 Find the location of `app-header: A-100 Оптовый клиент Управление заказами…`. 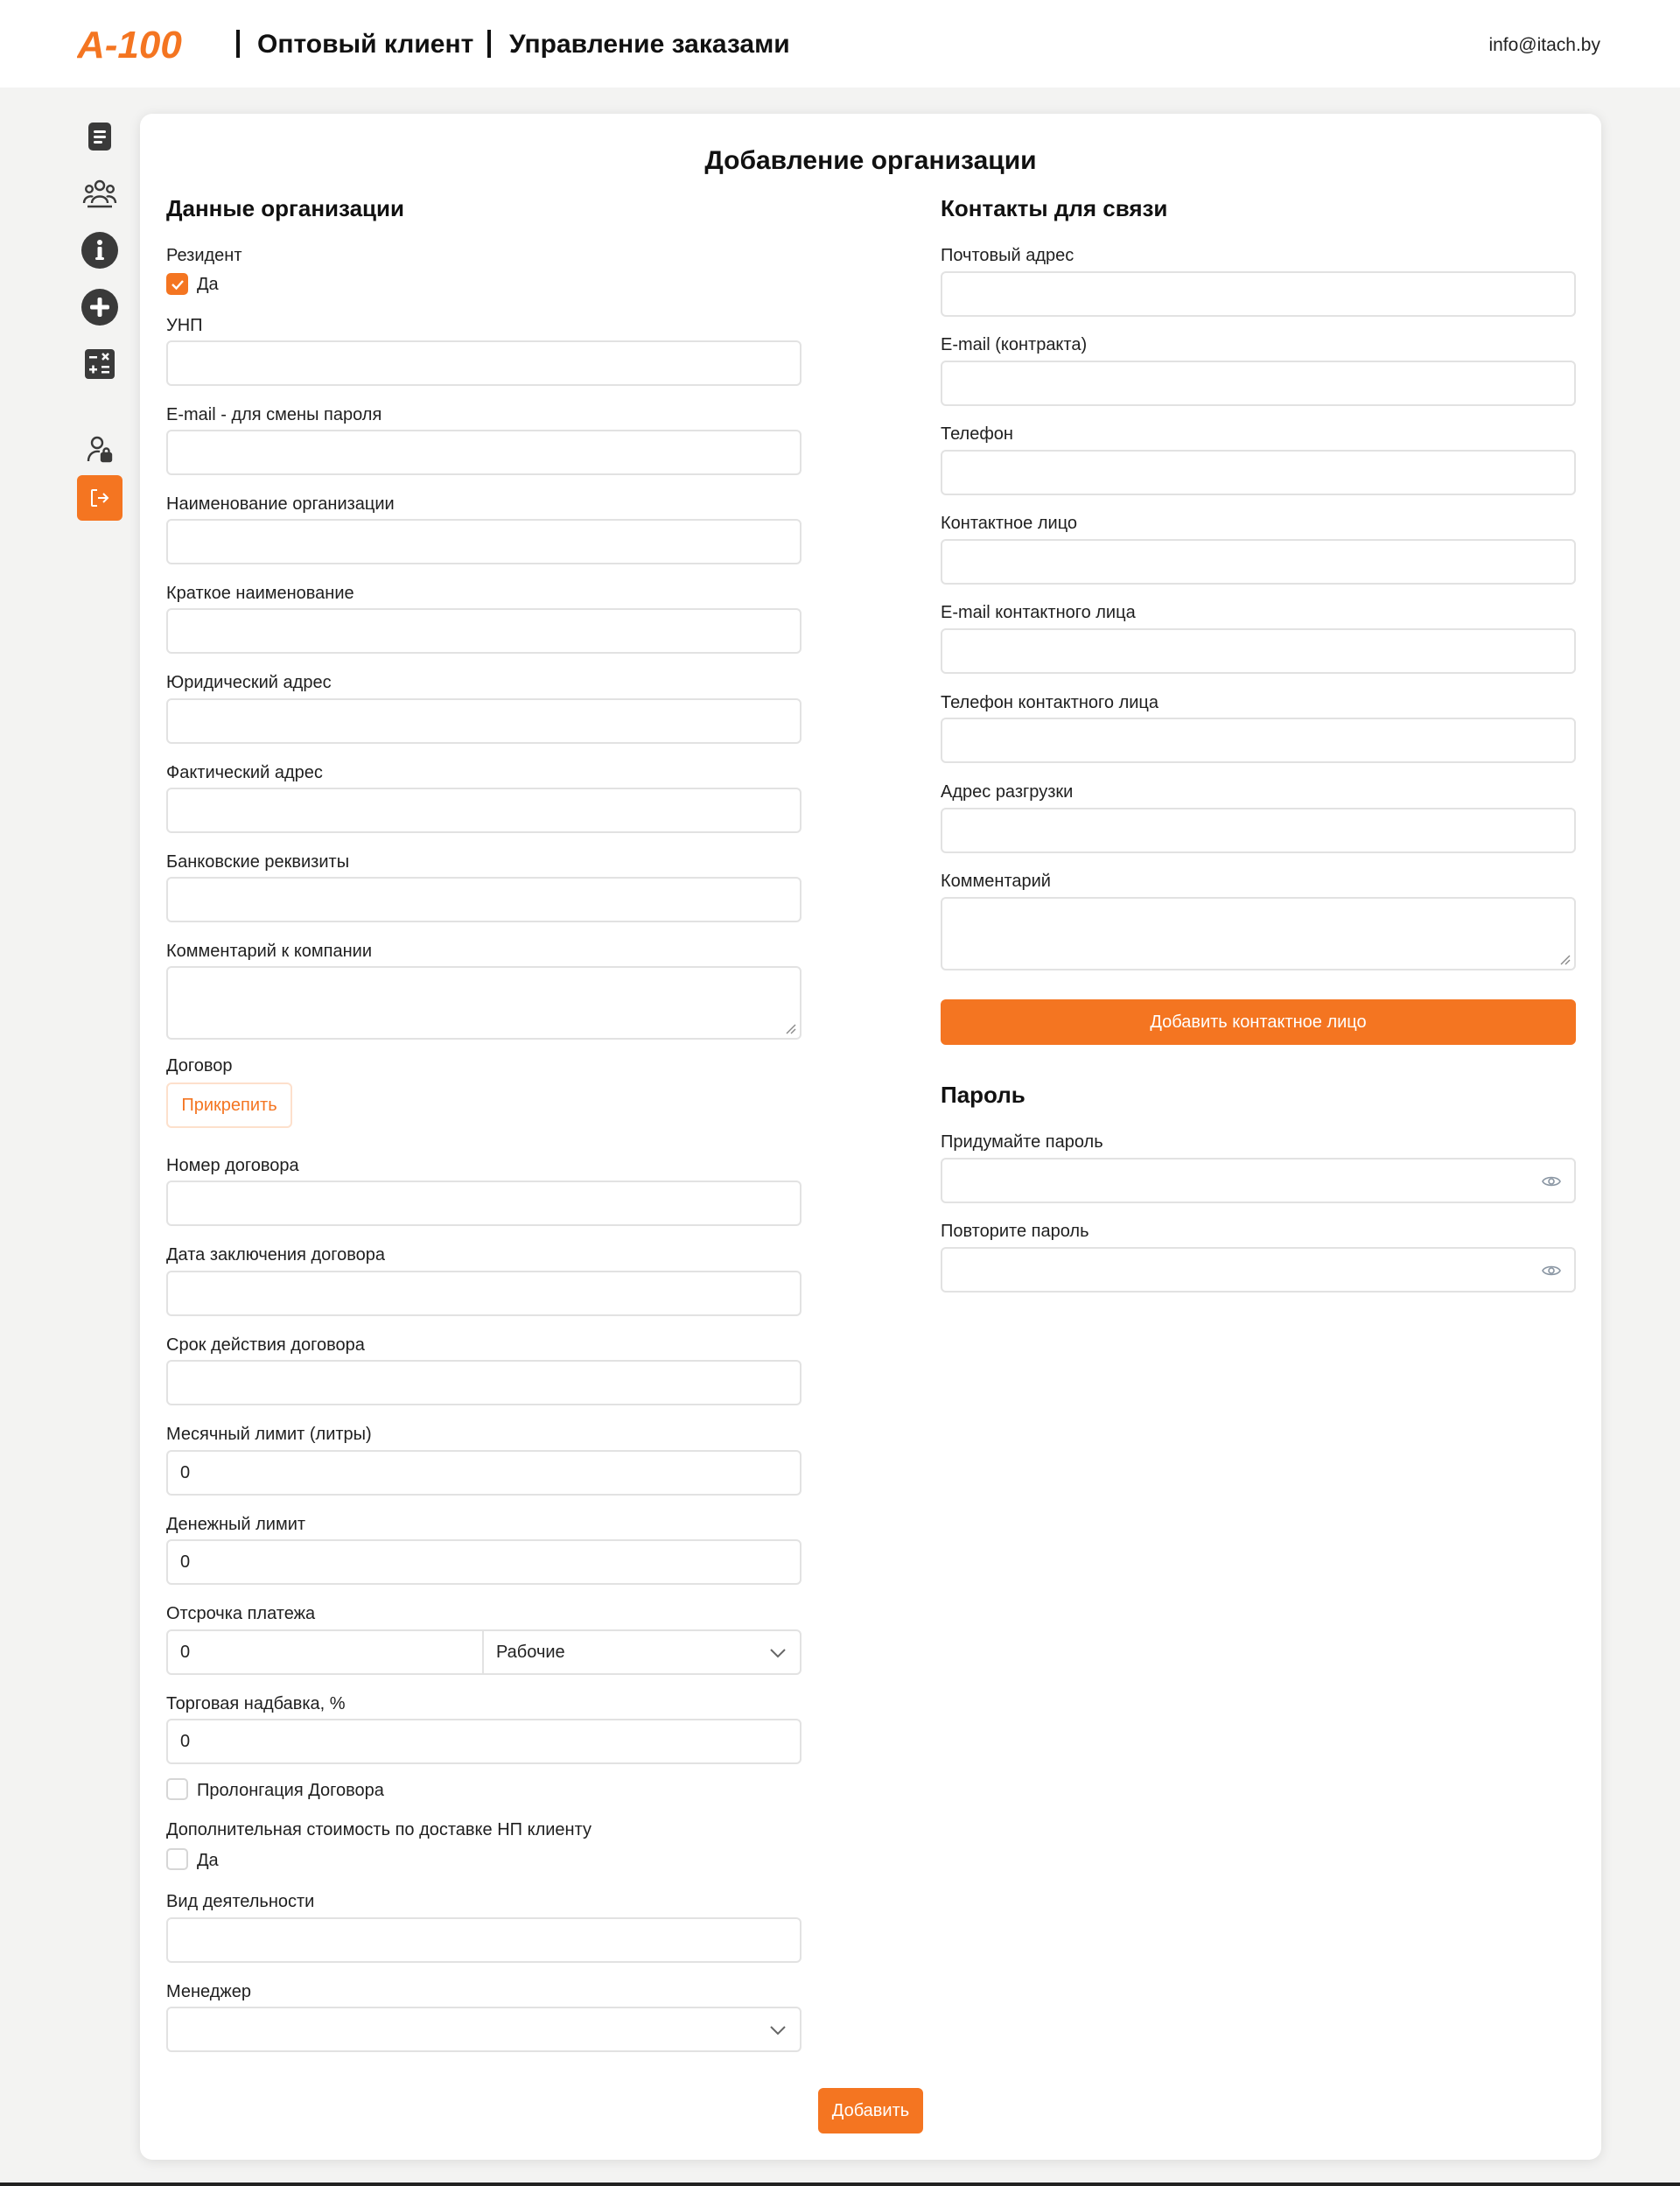

app-header: A-100 Оптовый клиент Управление заказами… is located at coordinates (840, 44).